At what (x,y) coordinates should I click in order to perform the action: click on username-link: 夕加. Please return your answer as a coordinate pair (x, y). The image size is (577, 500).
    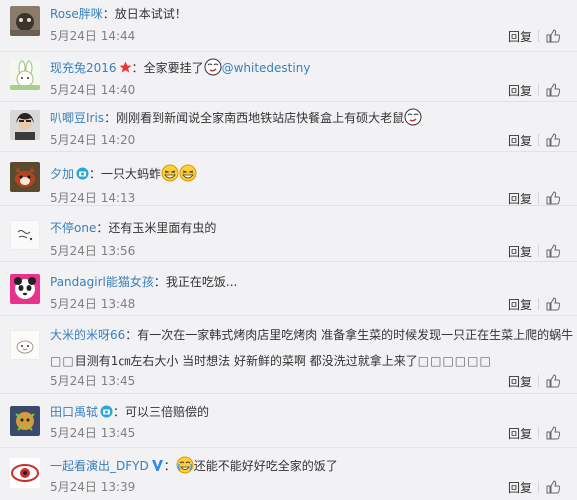
    Looking at the image, I should click on (62, 174).